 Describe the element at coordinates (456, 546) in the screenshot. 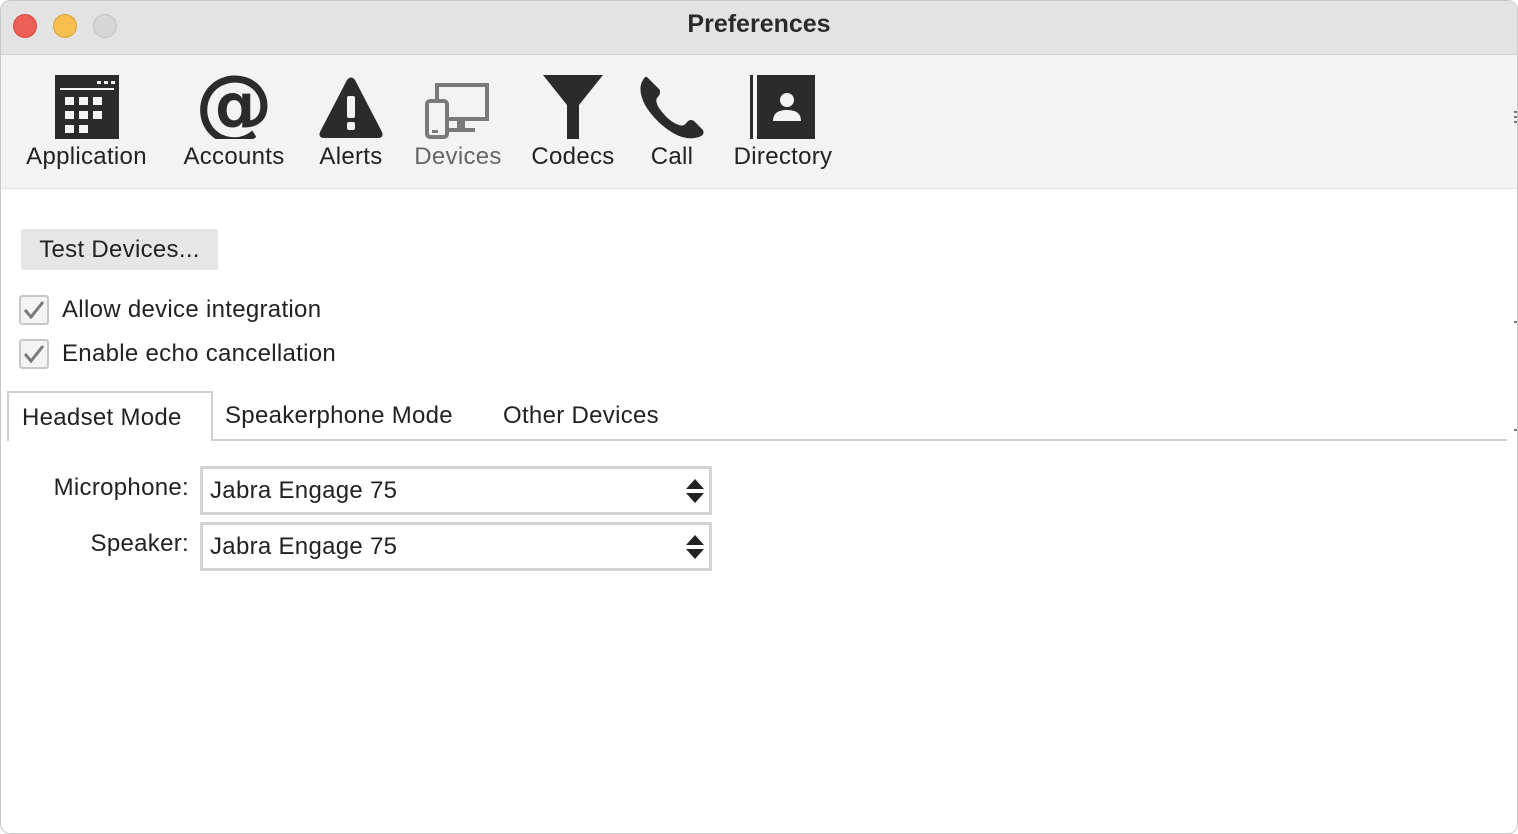

I see `speaker-select: Jabra Engage 75` at that location.